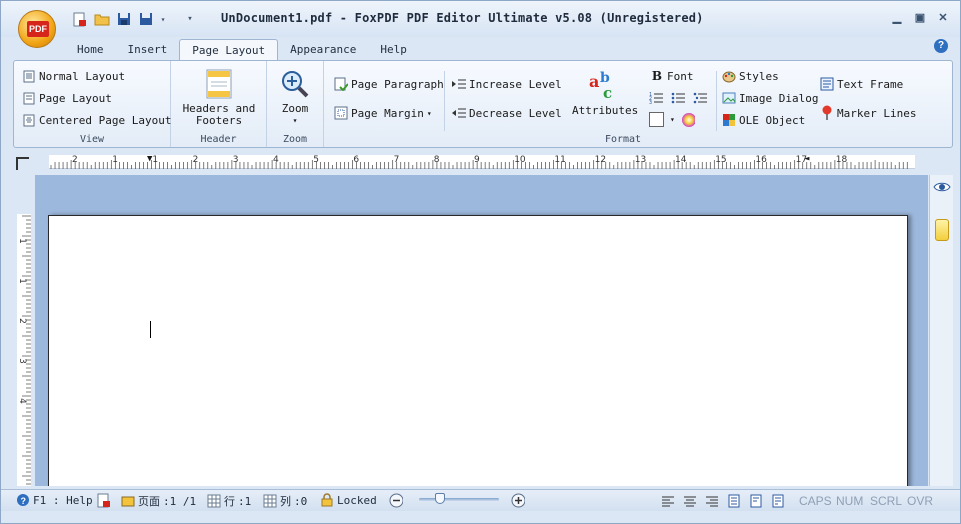 The height and width of the screenshot is (524, 961). Describe the element at coordinates (750, 76) in the screenshot. I see `styles-button: Styles` at that location.